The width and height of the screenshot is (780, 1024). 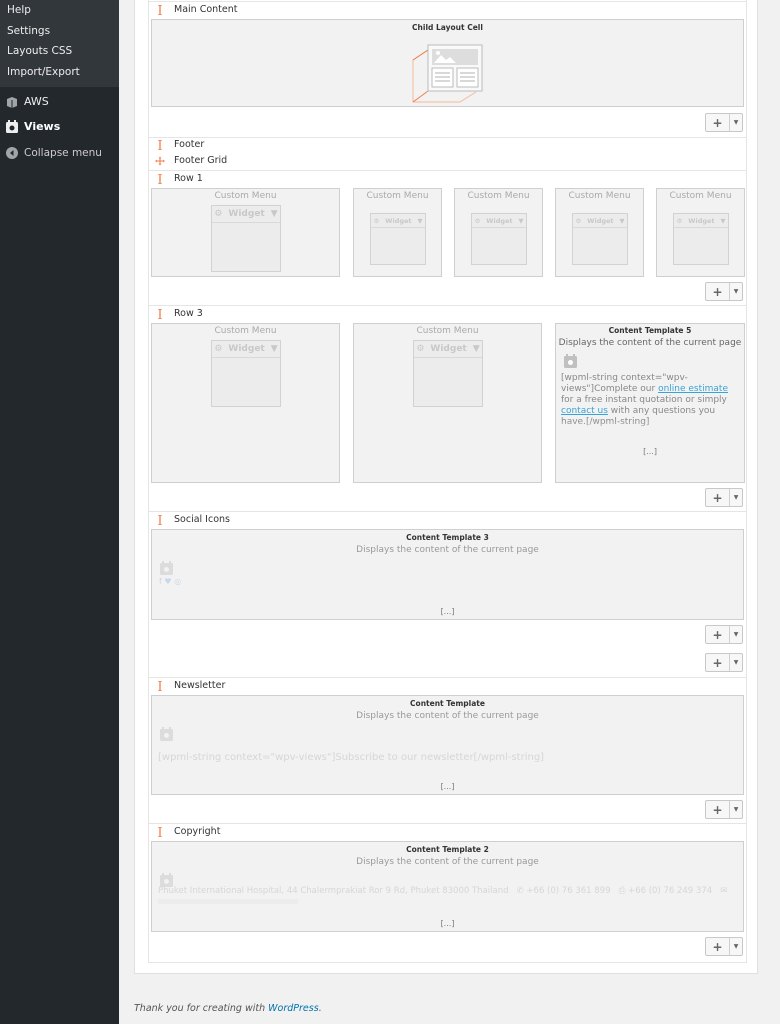 I want to click on admin-footer: Thank you for creating with WordPress., so click(x=228, y=1008).